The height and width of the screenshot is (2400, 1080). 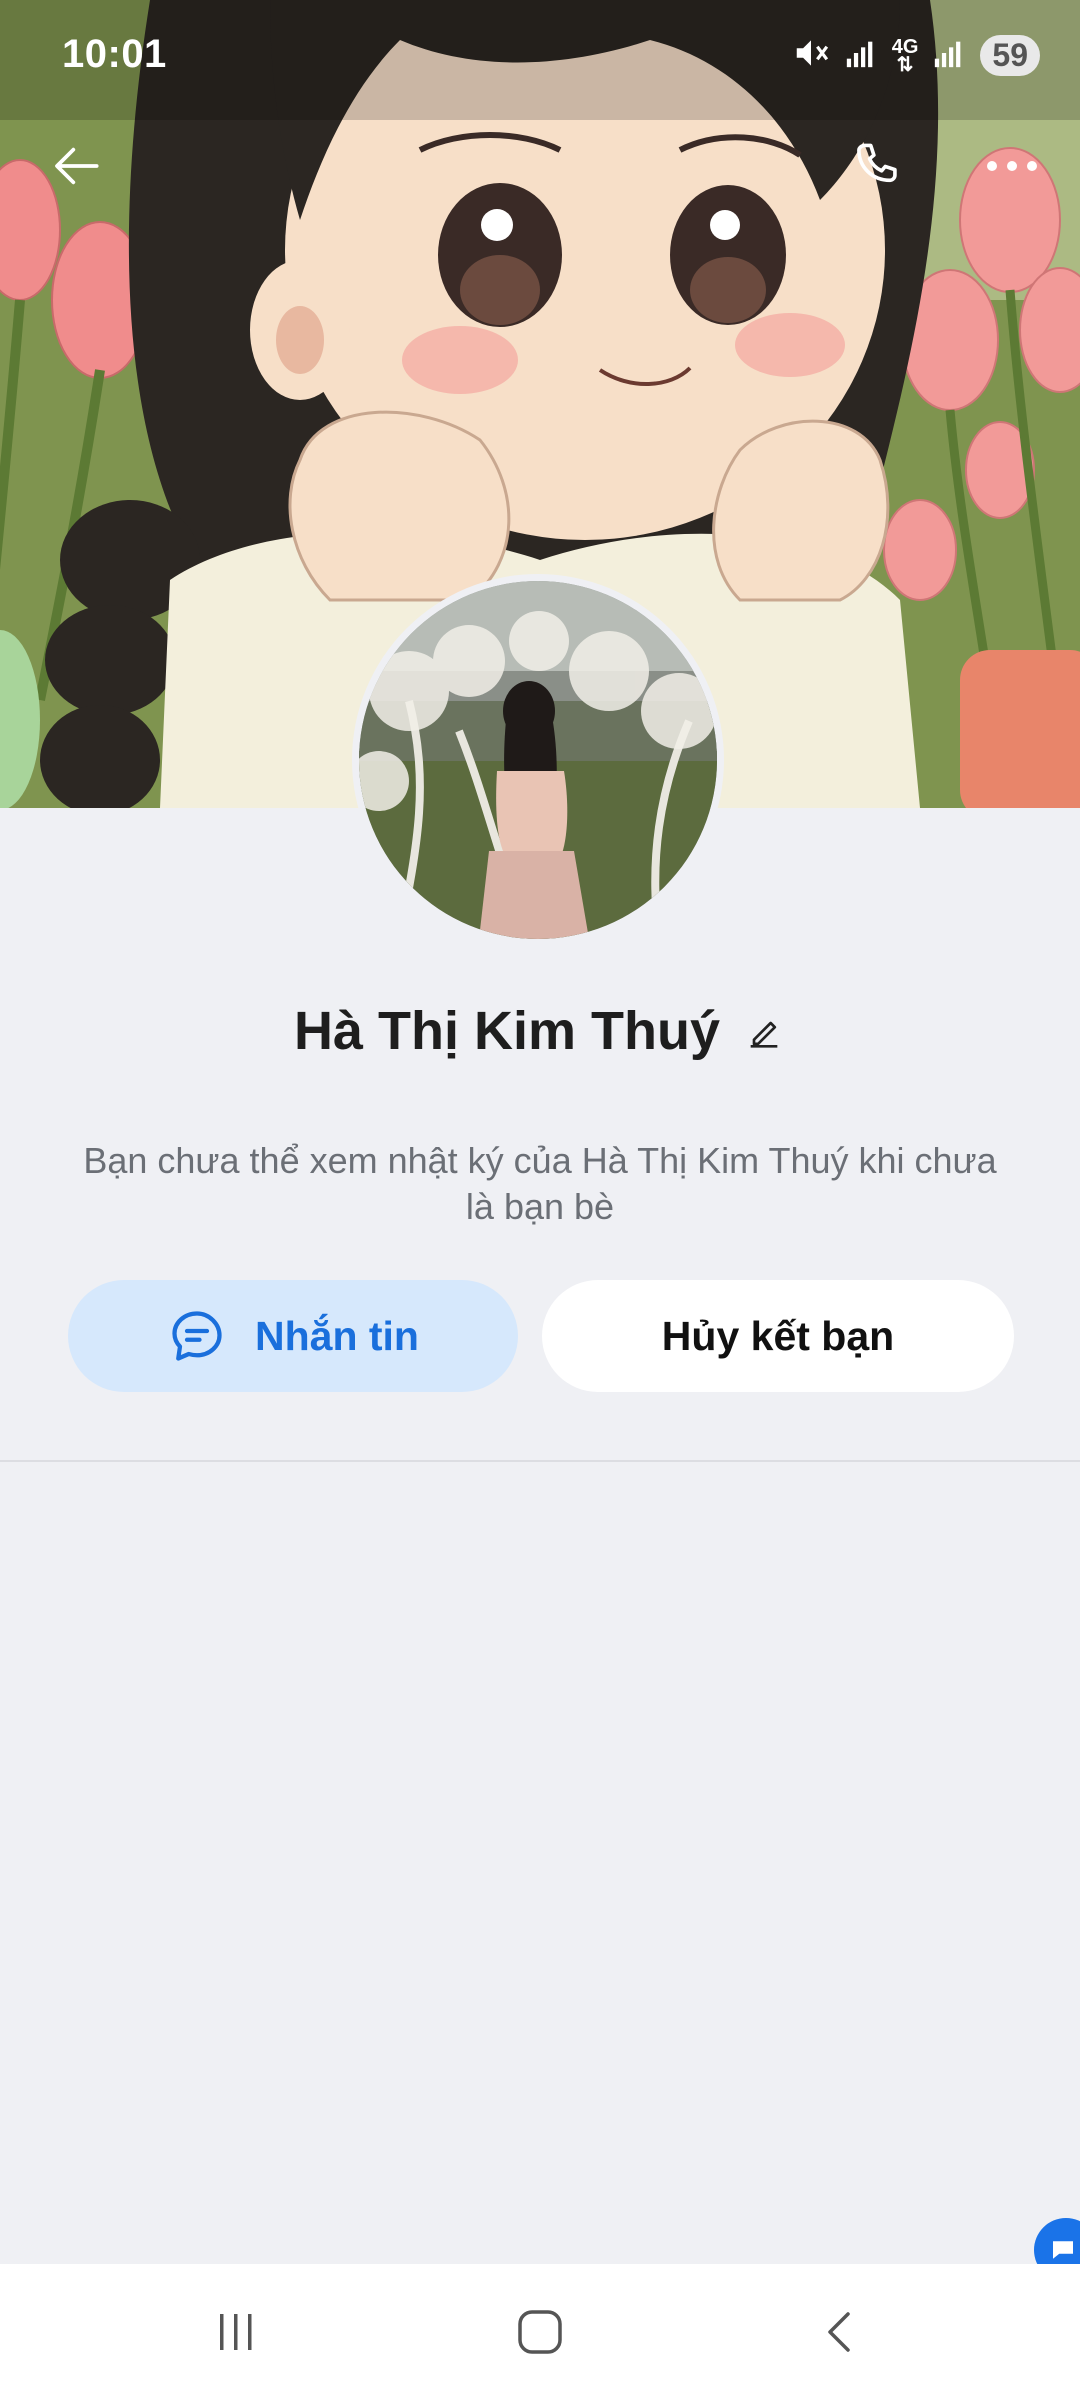 I want to click on home-icon, so click(x=540, y=2332).